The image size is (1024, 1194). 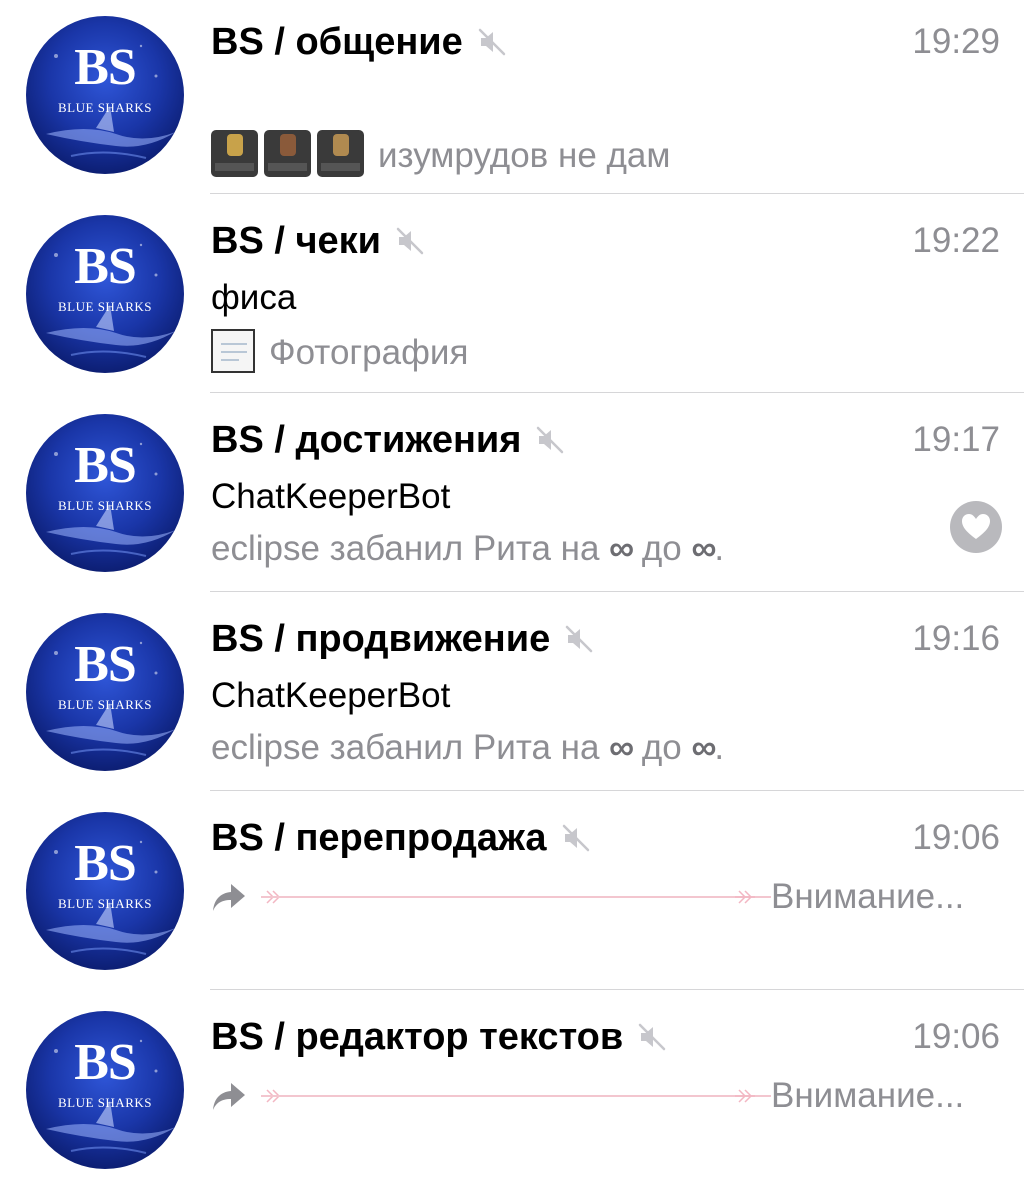 What do you see at coordinates (381, 639) in the screenshot?
I see `chat-title-text: BS / продвижение` at bounding box center [381, 639].